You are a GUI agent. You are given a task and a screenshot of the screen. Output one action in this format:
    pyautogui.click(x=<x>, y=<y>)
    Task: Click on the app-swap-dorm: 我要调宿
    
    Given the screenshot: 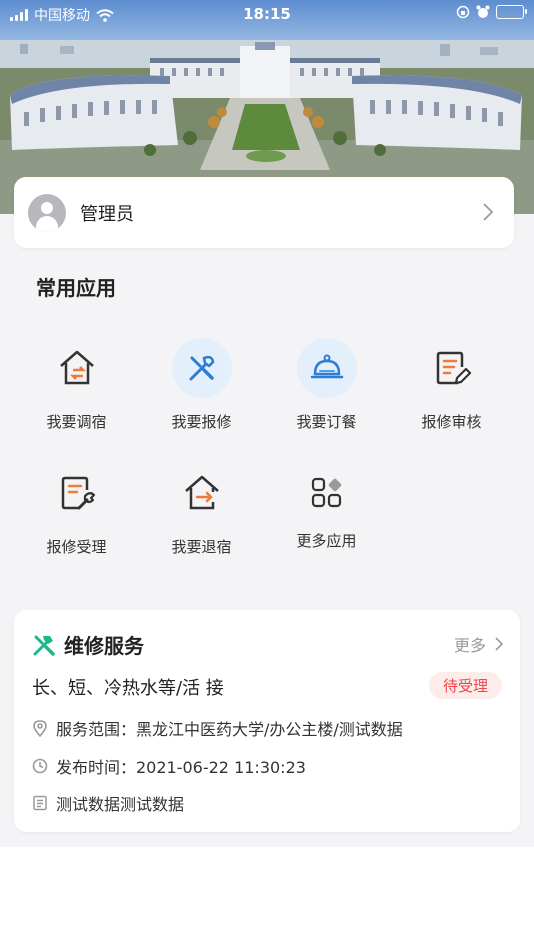 What is the action you would take?
    pyautogui.click(x=76, y=385)
    